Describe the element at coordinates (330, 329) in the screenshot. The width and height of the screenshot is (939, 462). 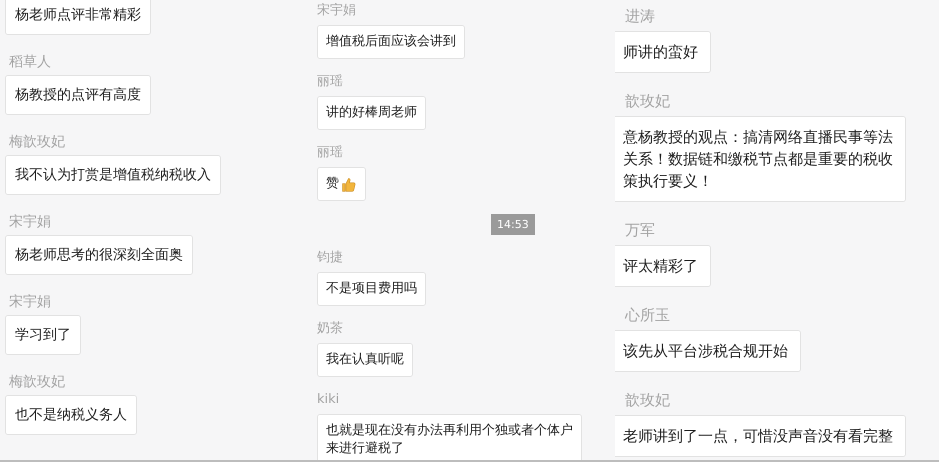
I see `sender-name: 奶茶` at that location.